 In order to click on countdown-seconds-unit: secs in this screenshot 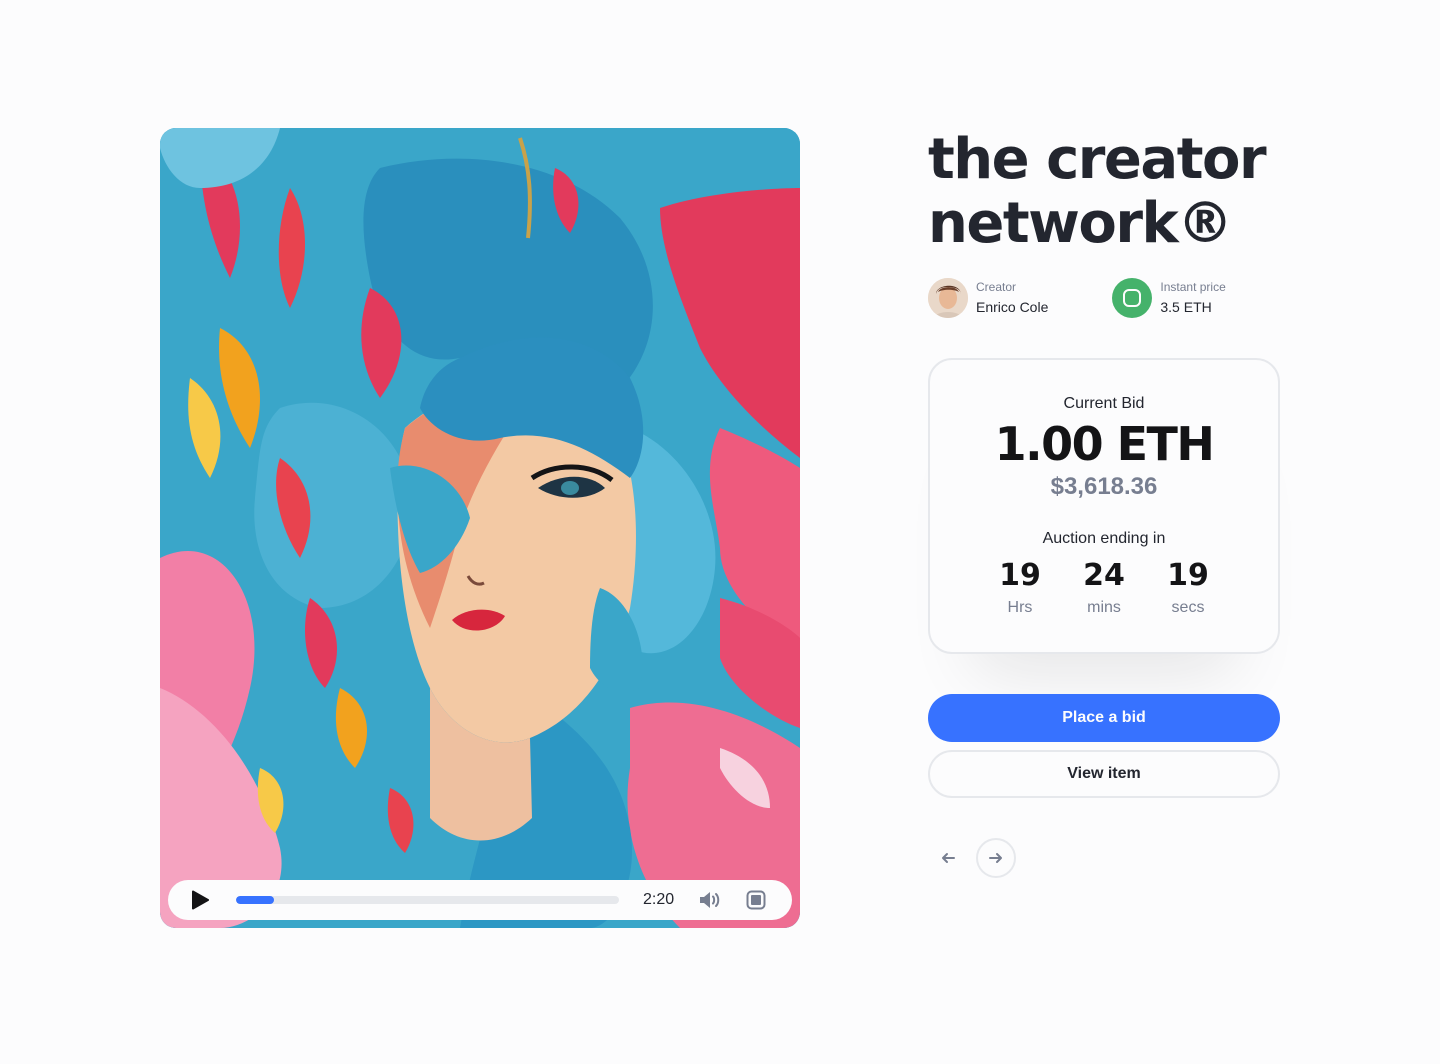, I will do `click(1188, 607)`.